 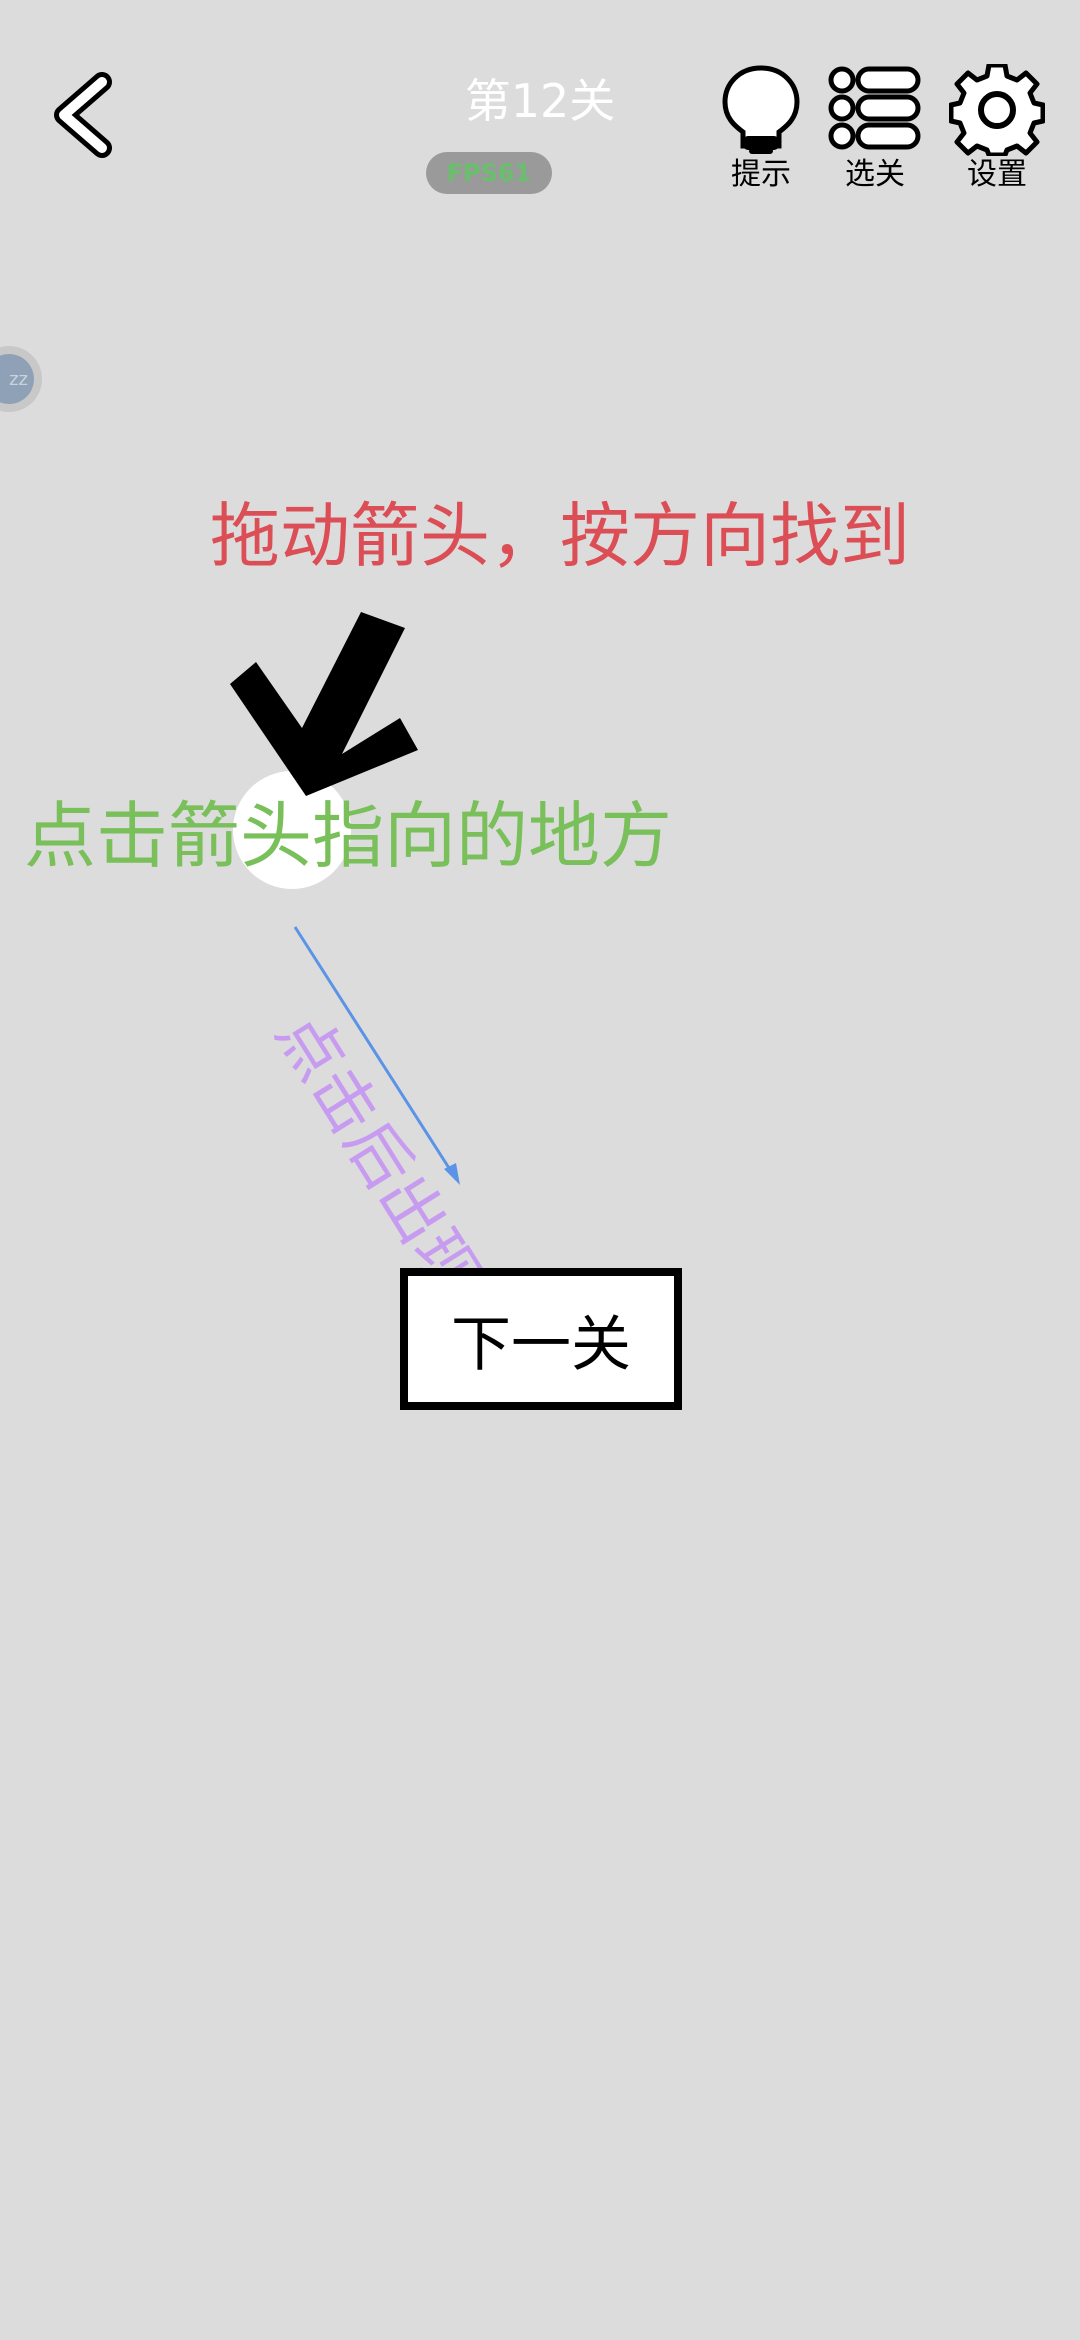 I want to click on list-icon, so click(x=874, y=108).